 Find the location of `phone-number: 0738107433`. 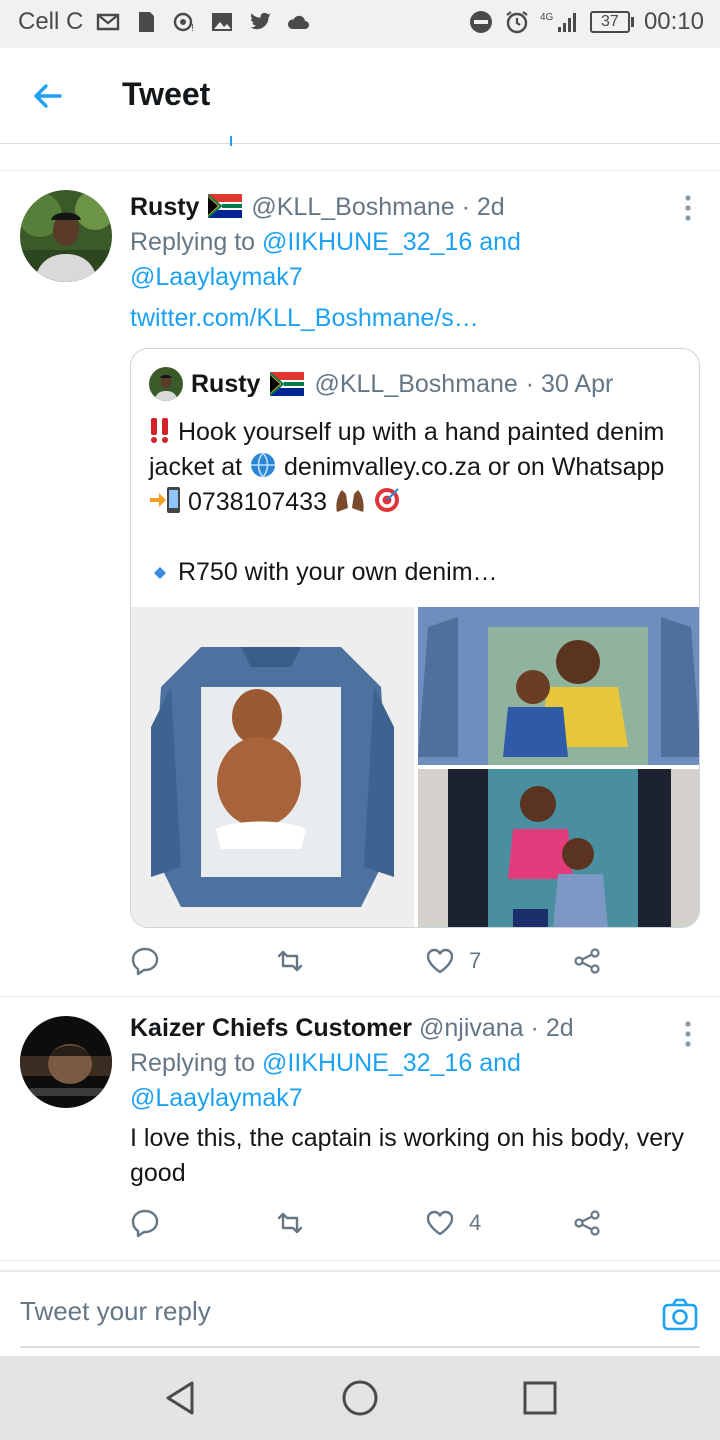

phone-number: 0738107433 is located at coordinates (257, 502).